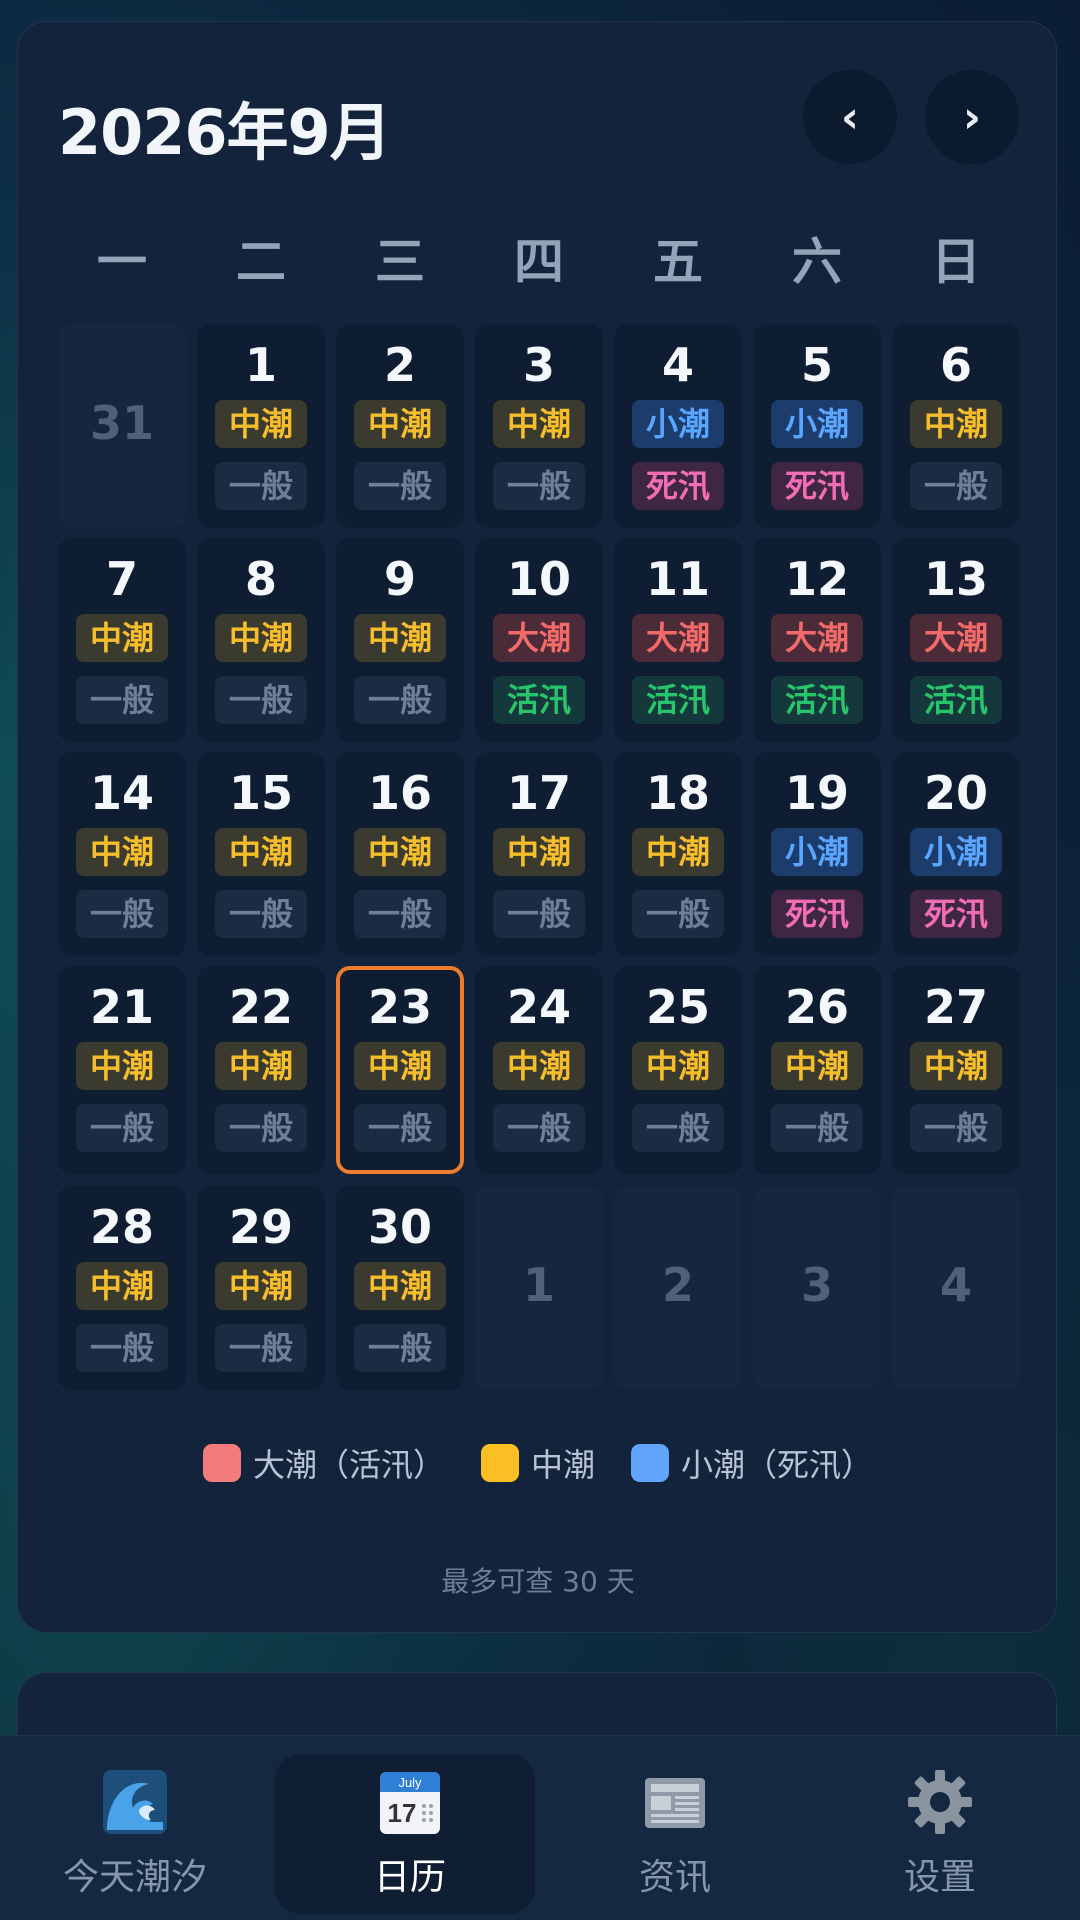 The image size is (1080, 1920). Describe the element at coordinates (538, 1581) in the screenshot. I see `range-note: 最多可查 30 天` at that location.